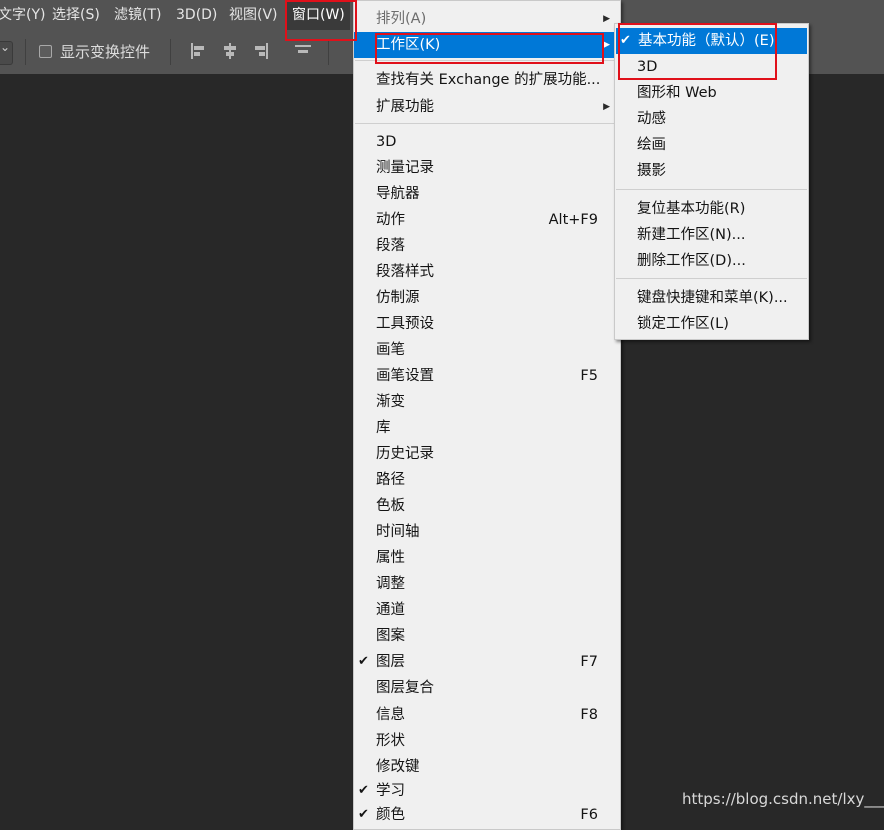 Image resolution: width=884 pixels, height=830 pixels. Describe the element at coordinates (711, 171) in the screenshot. I see `menu-item-photography: 摄影` at that location.